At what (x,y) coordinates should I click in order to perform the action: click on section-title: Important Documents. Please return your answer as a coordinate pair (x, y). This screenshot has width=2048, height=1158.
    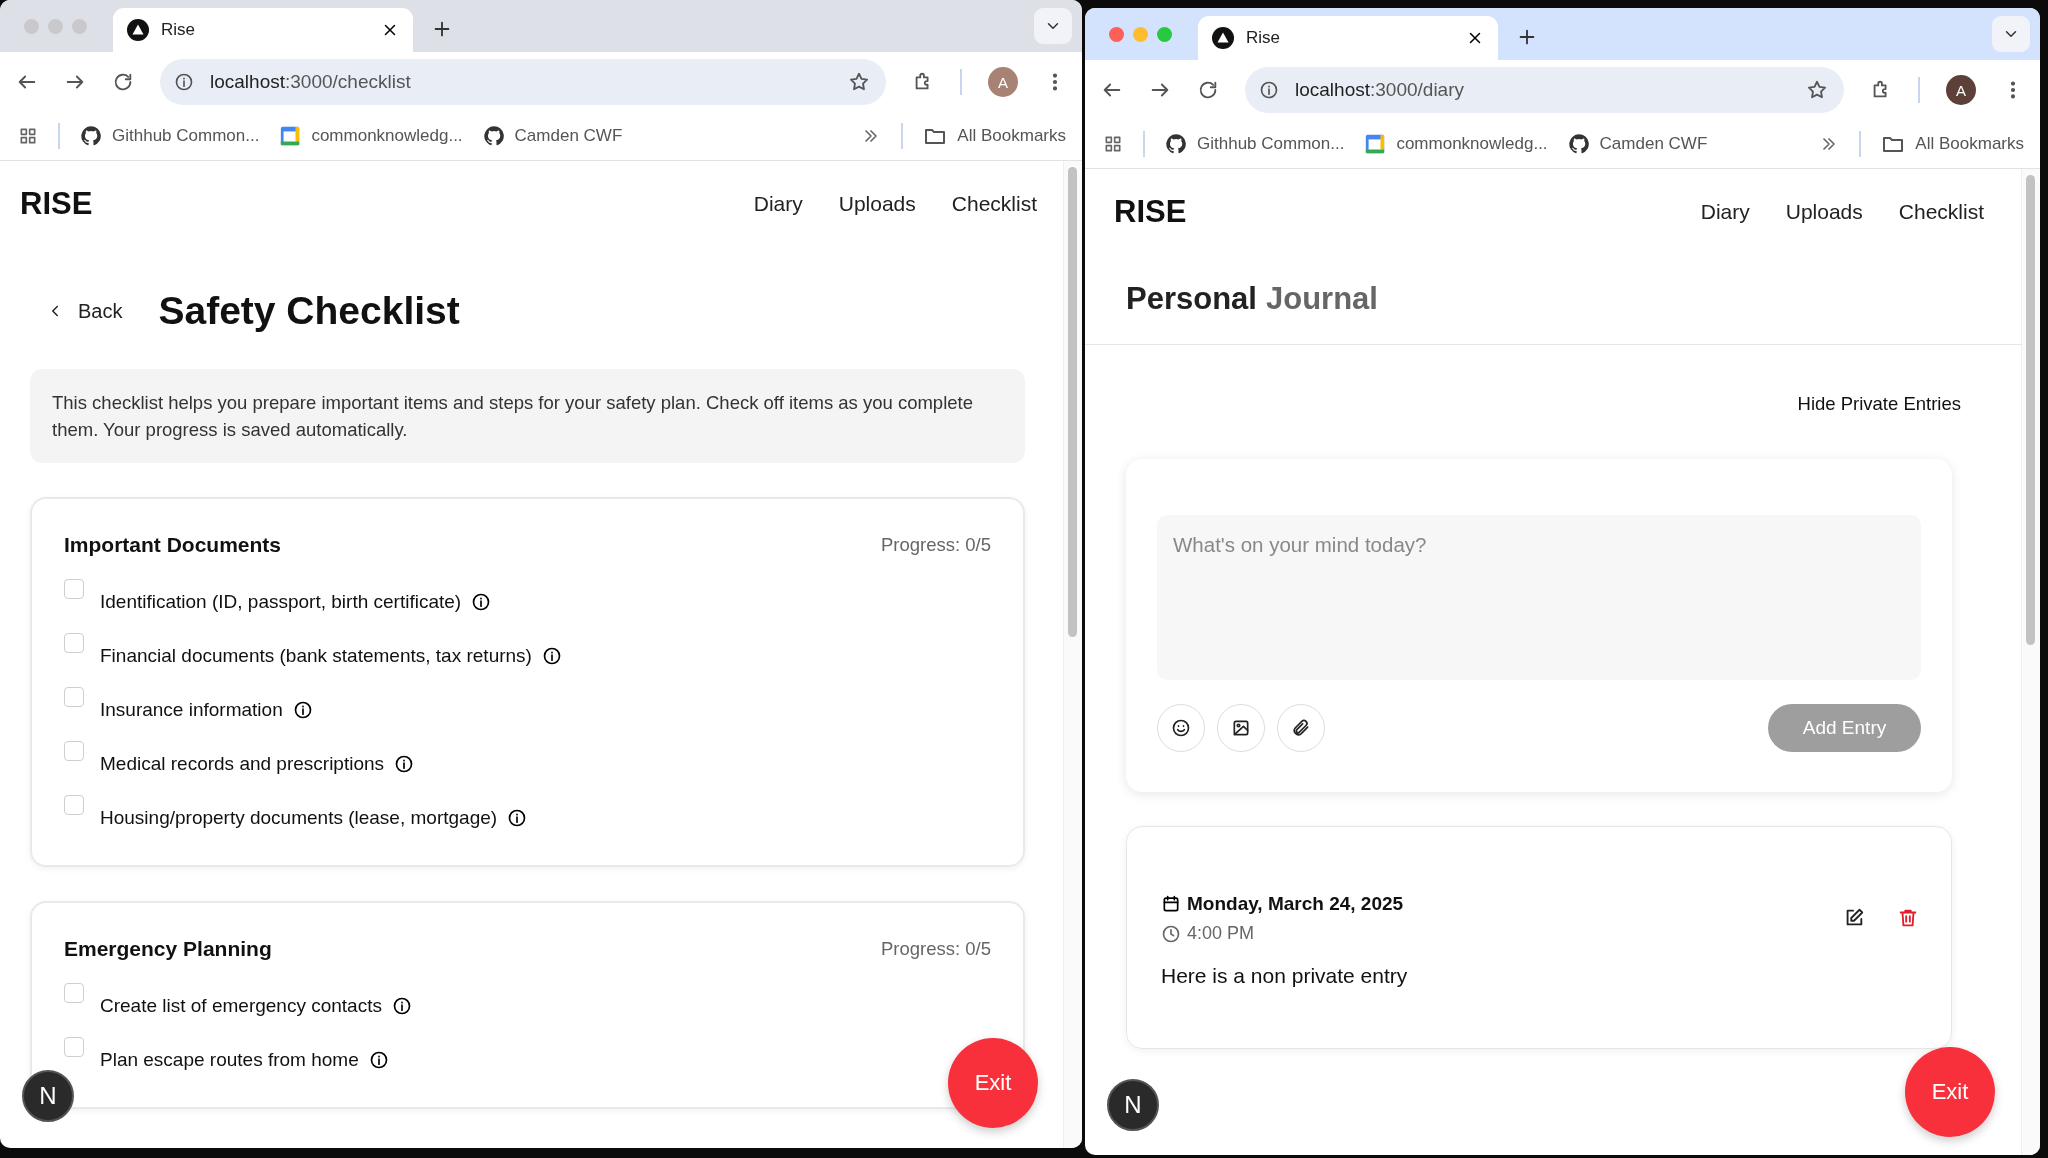
    Looking at the image, I should click on (172, 545).